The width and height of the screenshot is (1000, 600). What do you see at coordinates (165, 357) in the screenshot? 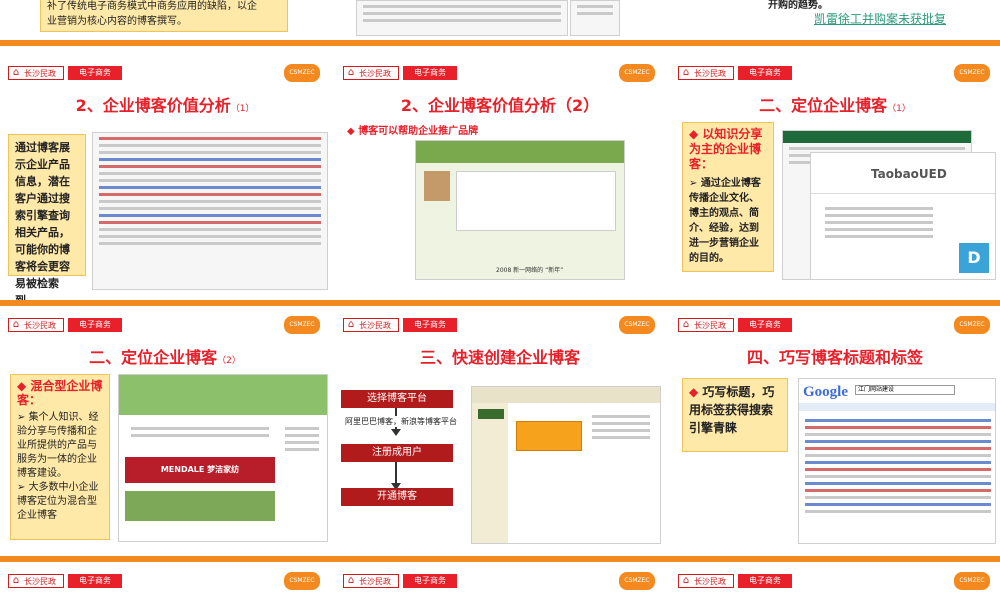
I see `slide-title: 二、定位企业博客（2）` at bounding box center [165, 357].